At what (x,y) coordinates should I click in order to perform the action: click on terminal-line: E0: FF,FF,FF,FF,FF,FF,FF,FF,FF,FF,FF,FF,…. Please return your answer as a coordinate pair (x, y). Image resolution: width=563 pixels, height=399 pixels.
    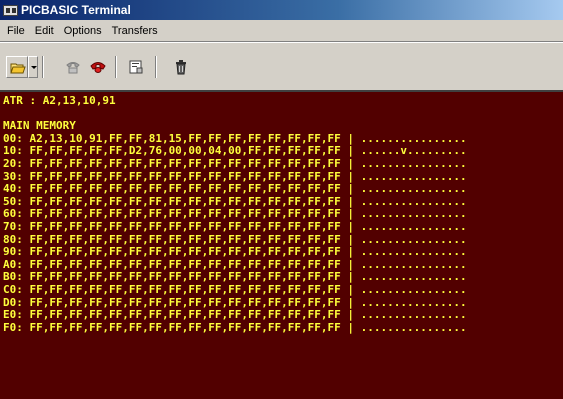
    Looking at the image, I should click on (235, 315).